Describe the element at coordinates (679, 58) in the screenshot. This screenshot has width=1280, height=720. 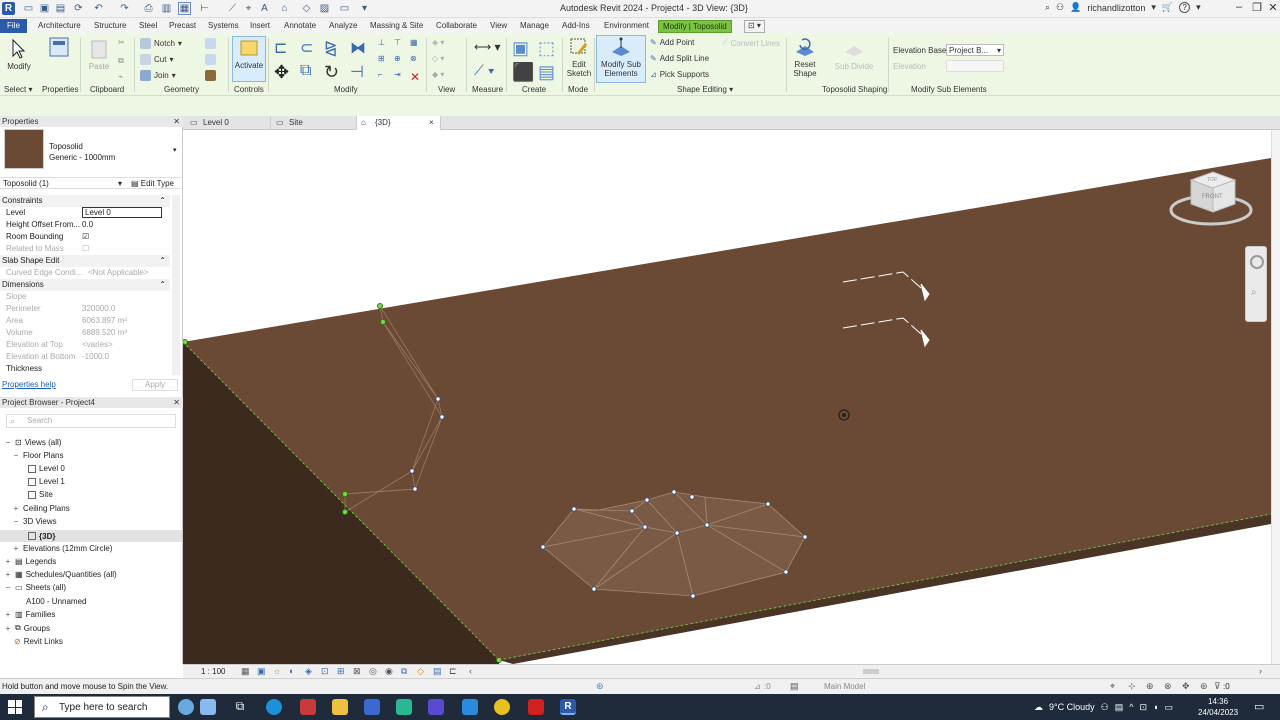
I see `add-split-line-button: ✎ Add Split Line` at that location.